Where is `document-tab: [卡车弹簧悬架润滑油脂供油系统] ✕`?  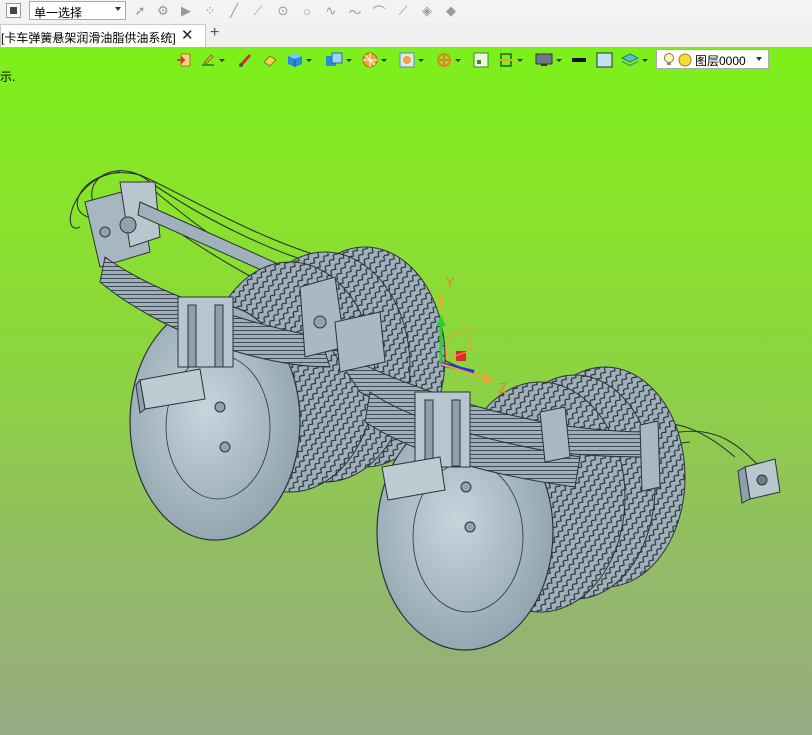
document-tab: [卡车弹簧悬架润滑油脂供油系统] ✕ is located at coordinates (103, 35).